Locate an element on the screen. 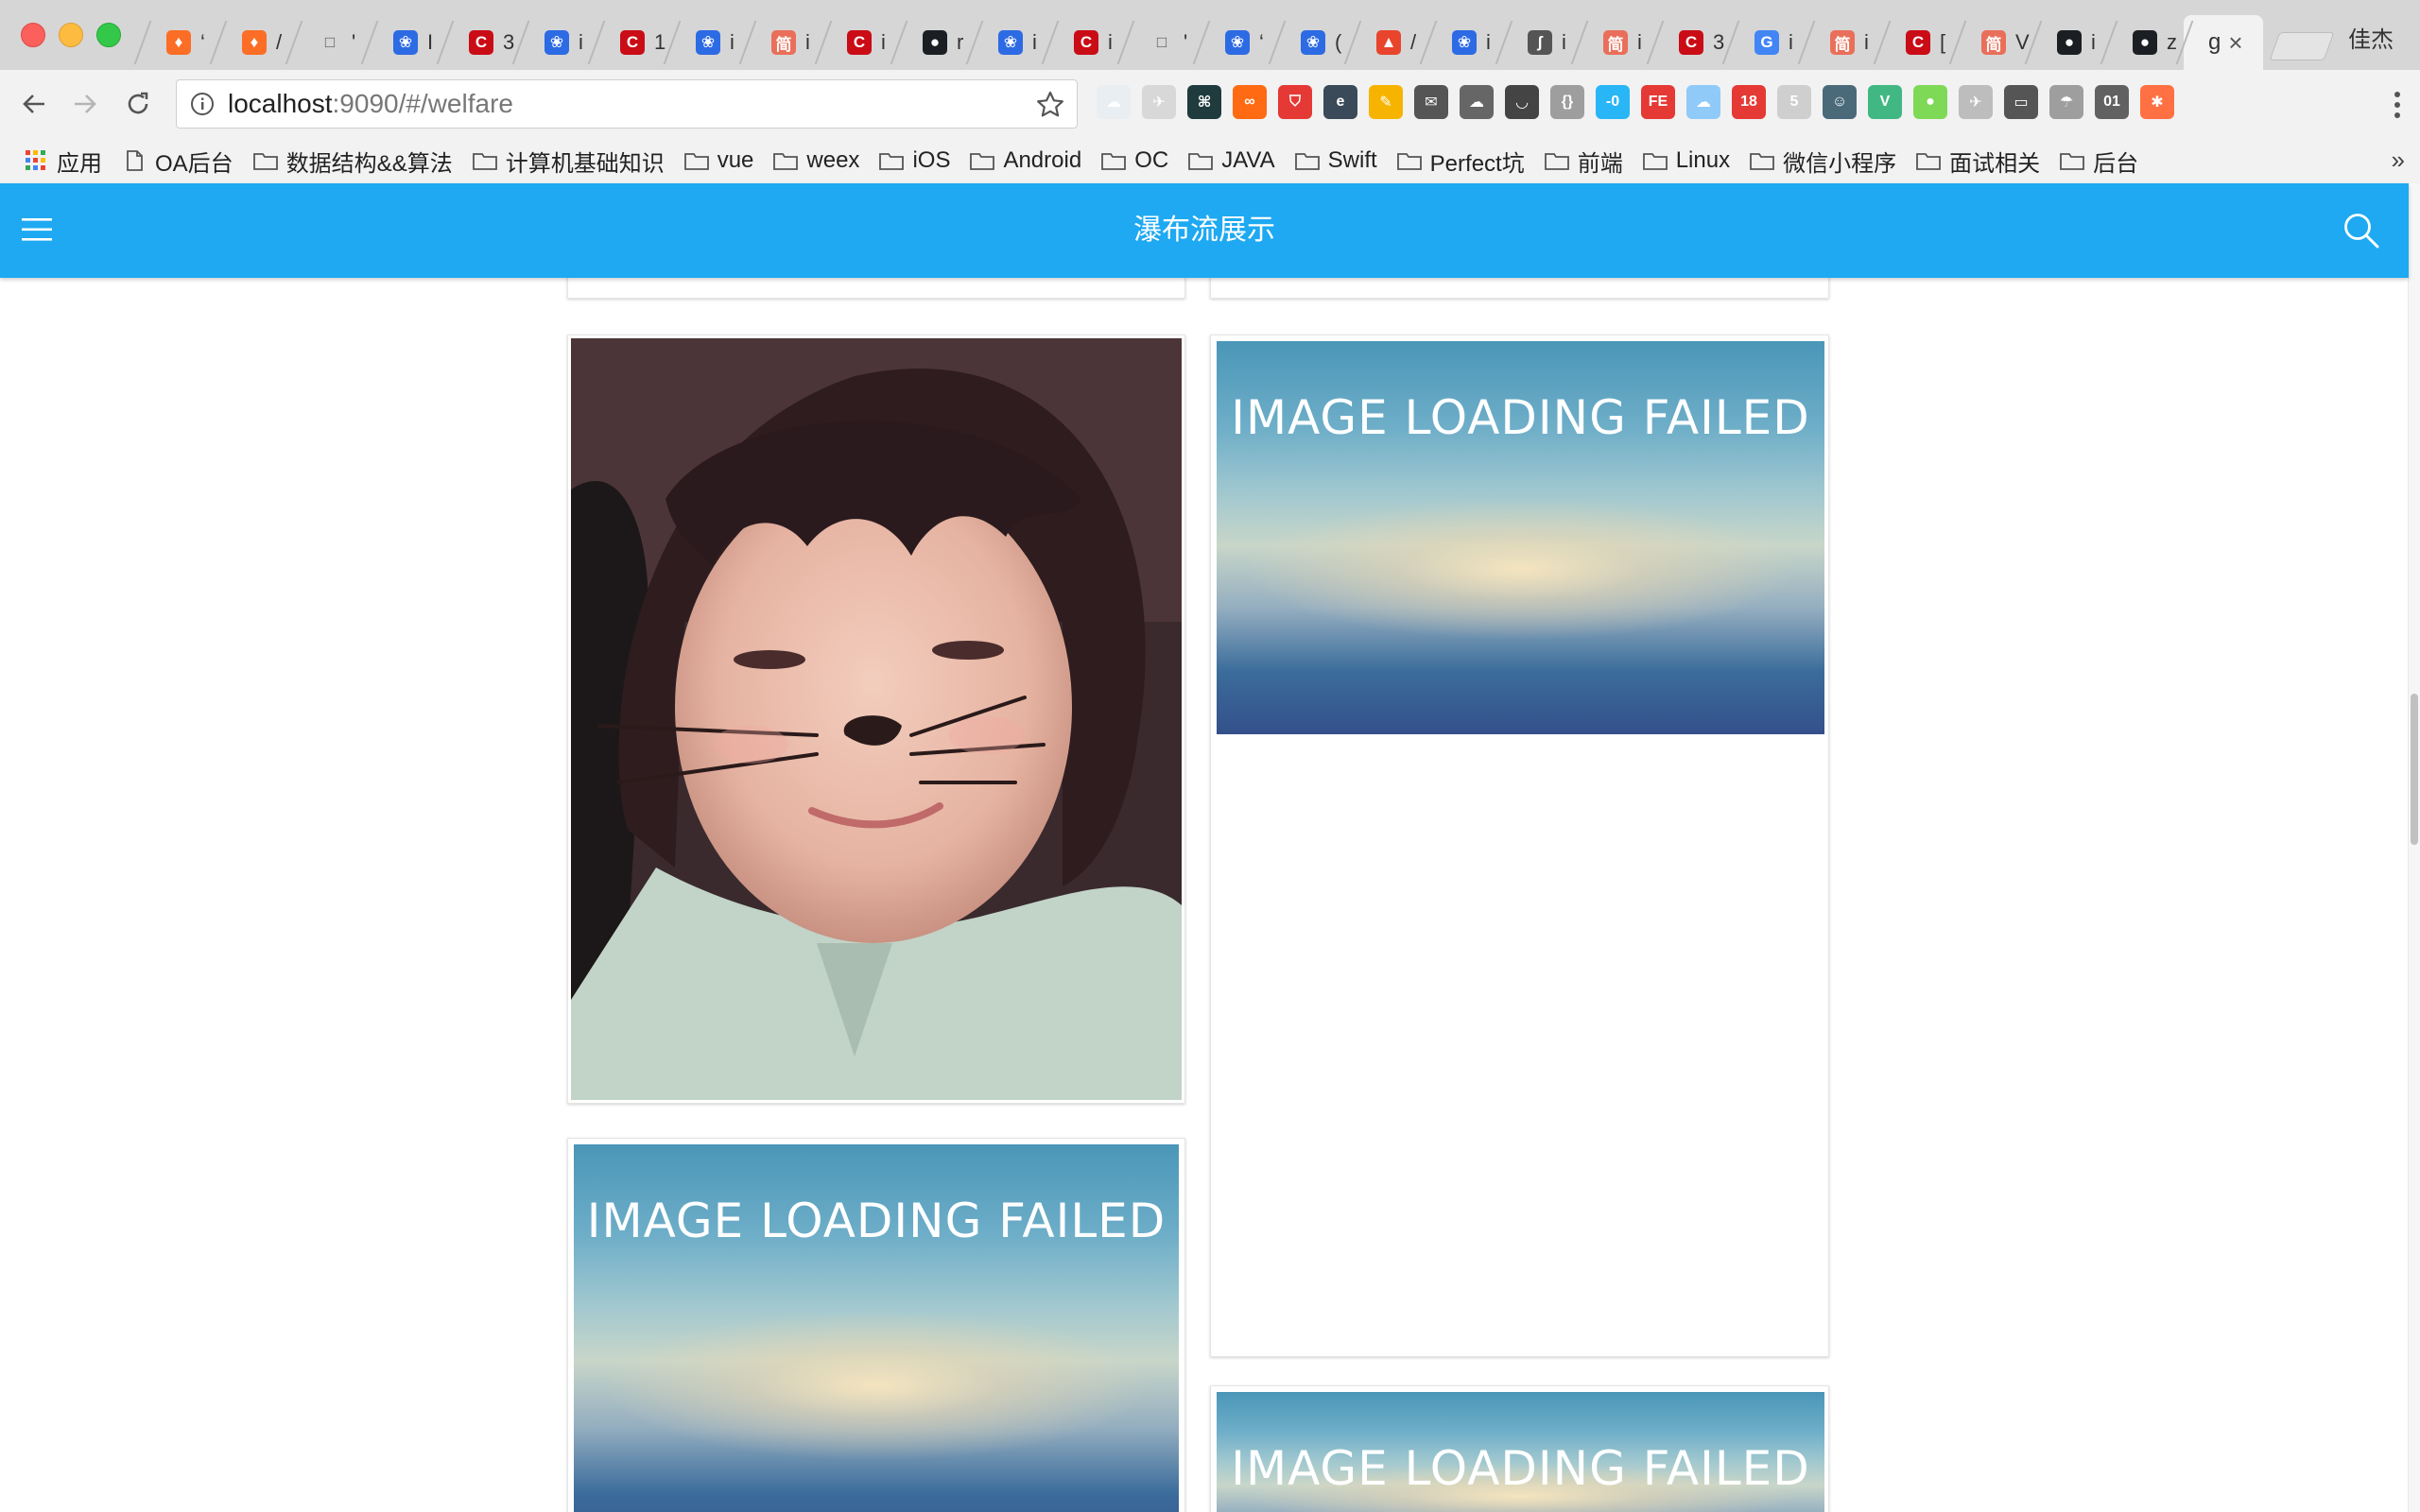 Image resolution: width=2420 pixels, height=1512 pixels. window-maximize-button is located at coordinates (108, 35).